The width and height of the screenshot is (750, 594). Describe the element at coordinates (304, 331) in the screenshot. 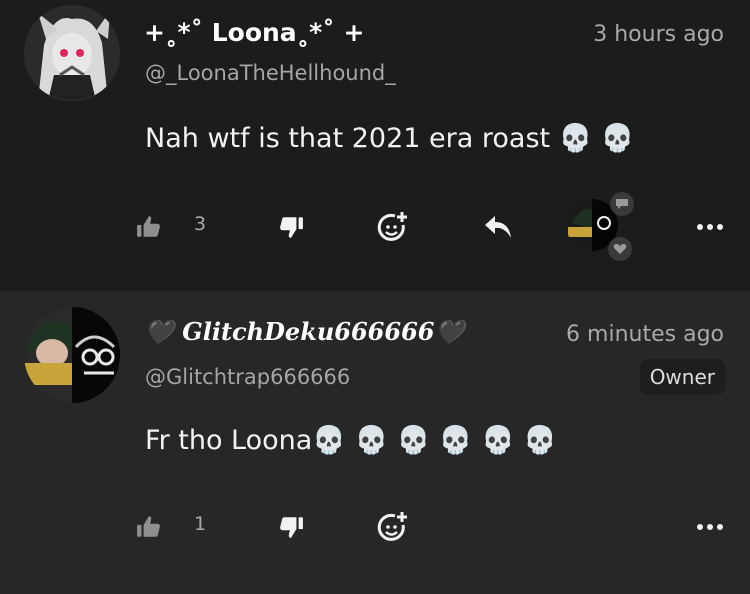

I see `author-name: 🖤 GlitchDeku666666🖤` at that location.